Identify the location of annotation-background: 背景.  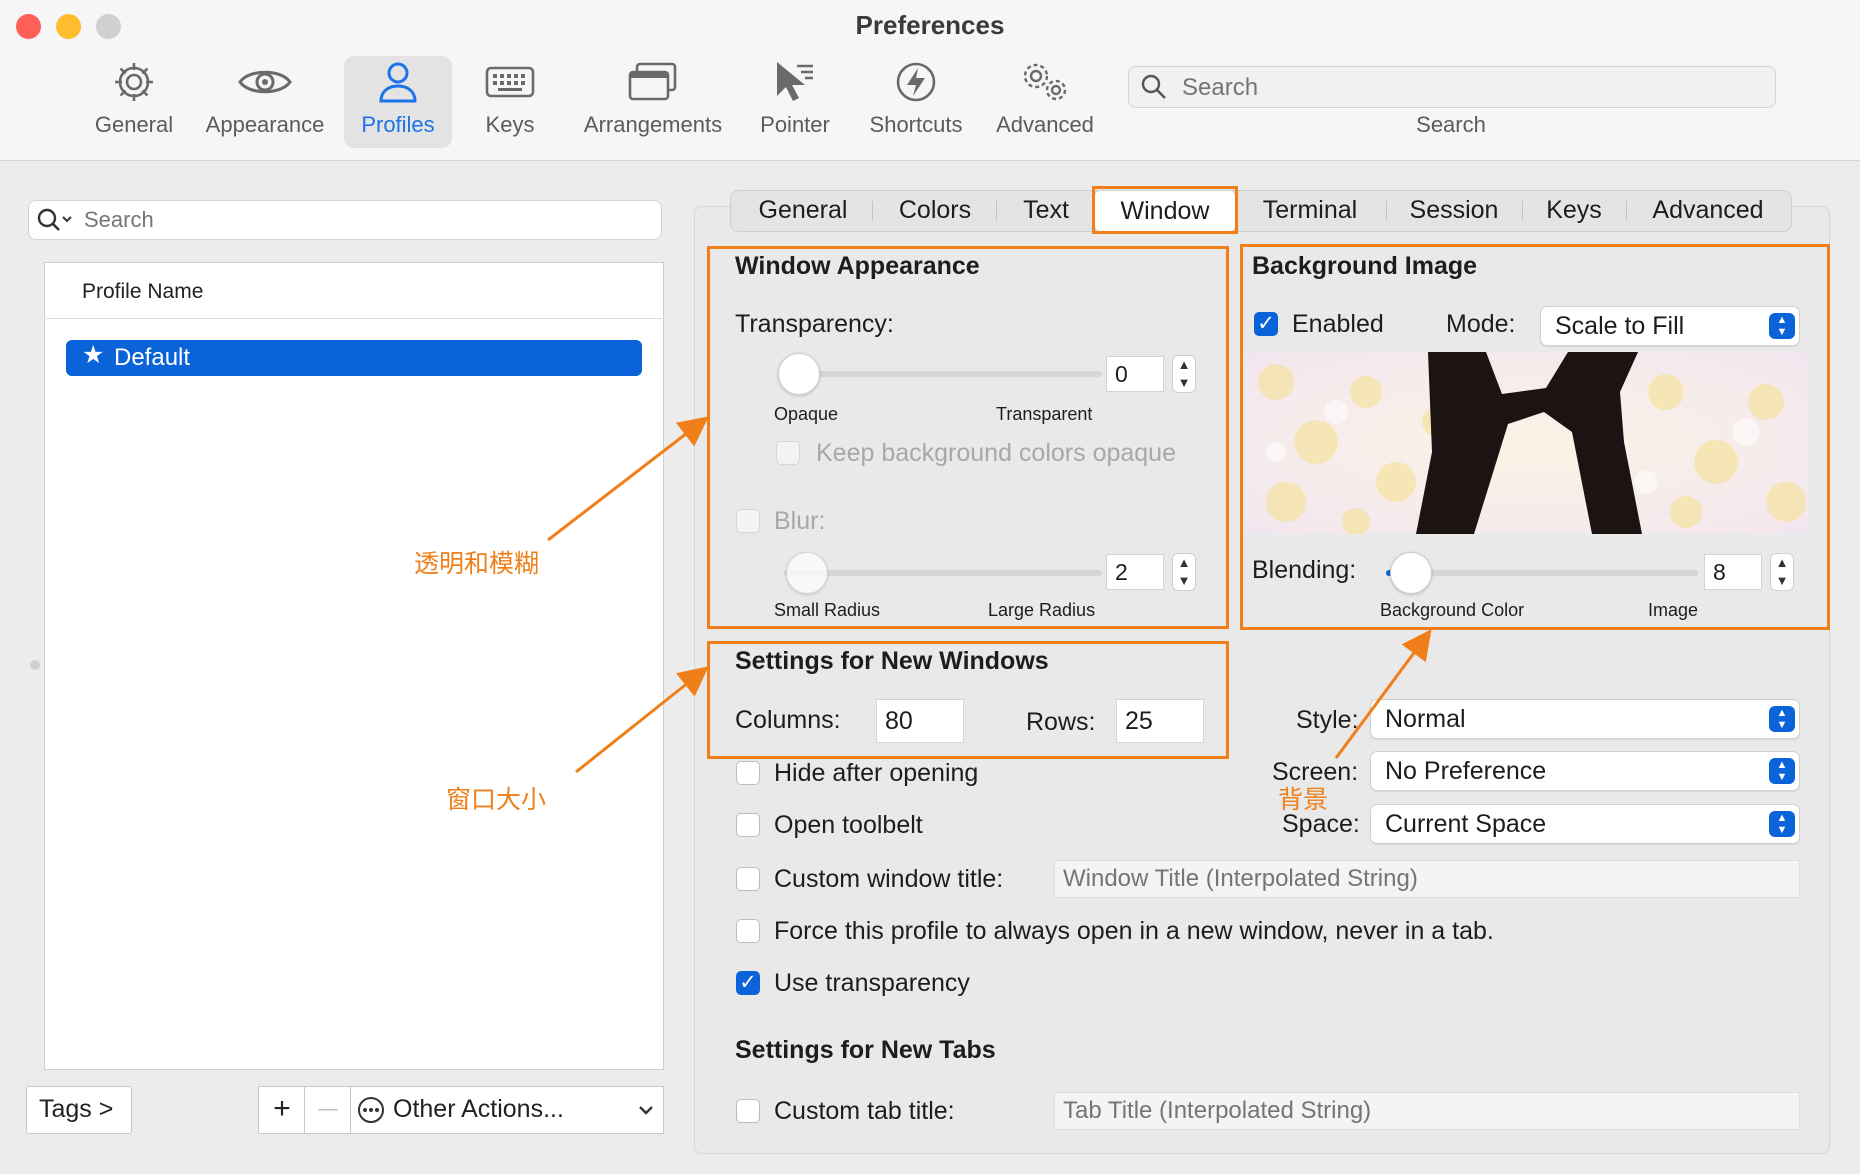
(1303, 800).